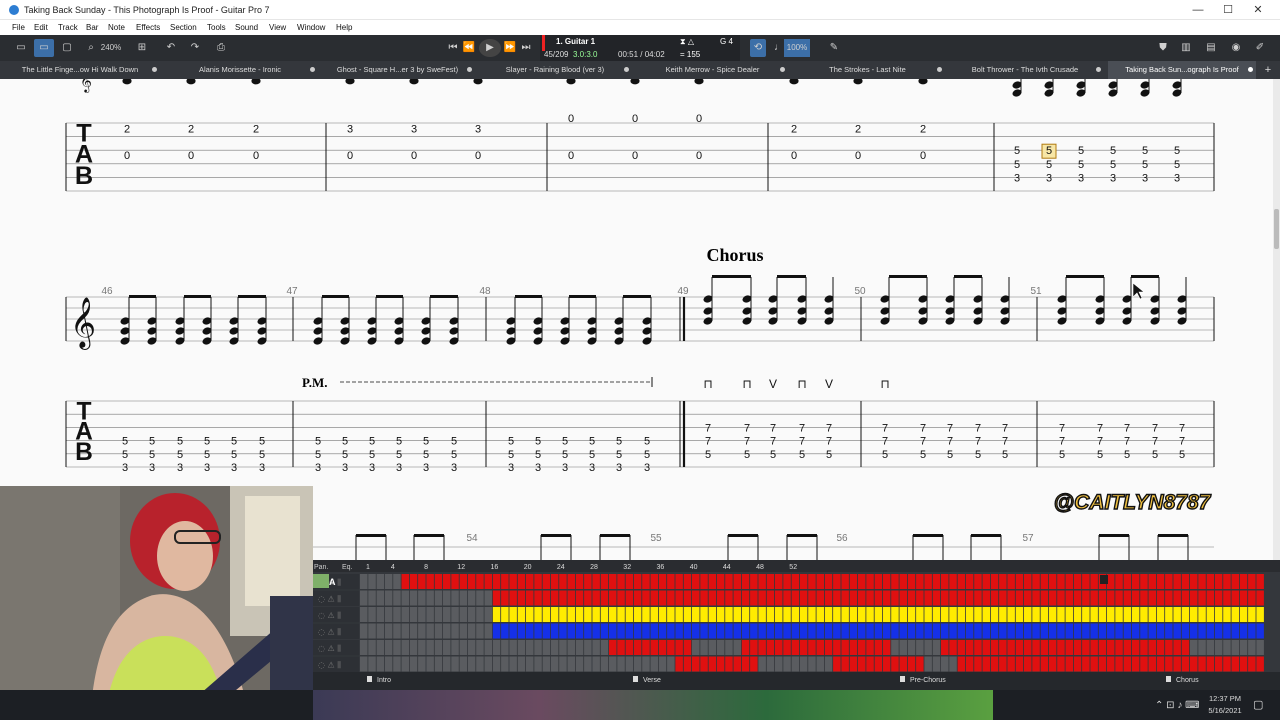  What do you see at coordinates (712, 70) in the screenshot?
I see `file-tab: Keith Merrow - Spice Dealer` at bounding box center [712, 70].